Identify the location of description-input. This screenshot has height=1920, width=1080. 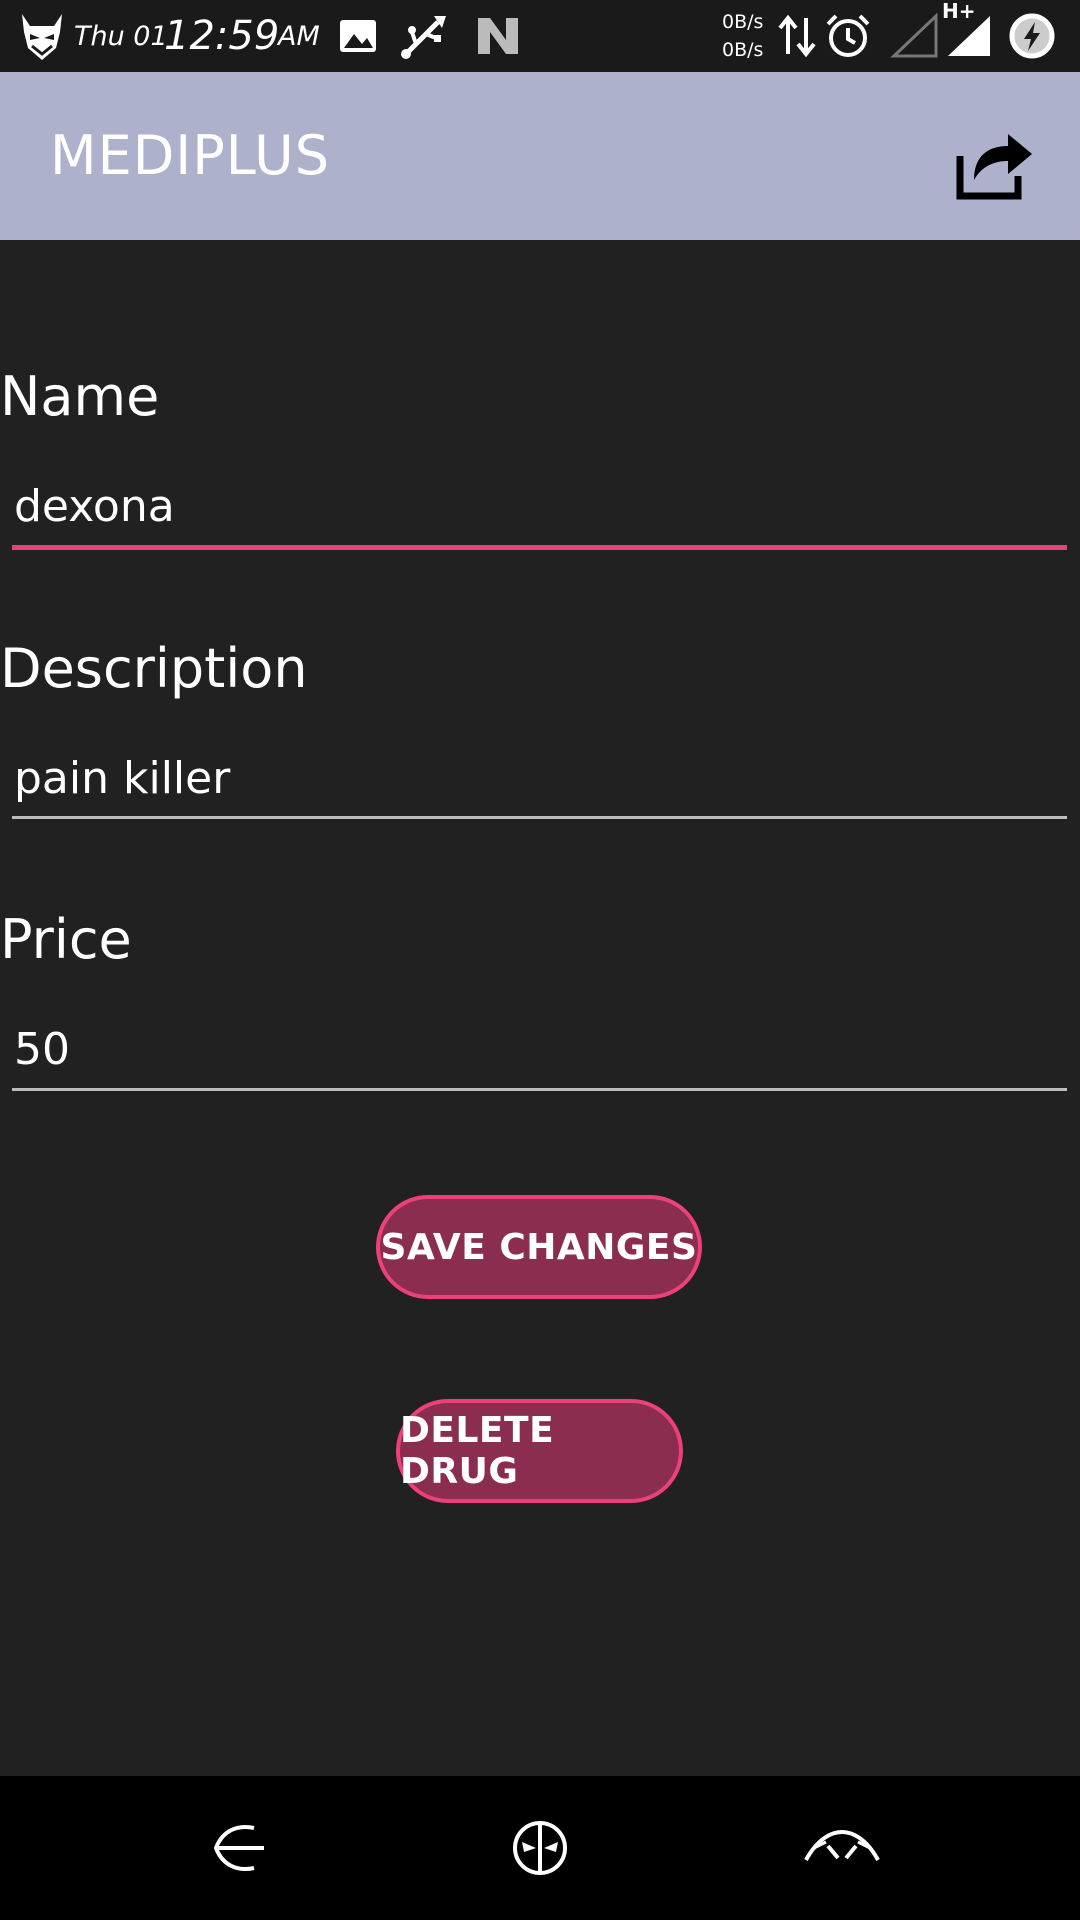
(539, 778).